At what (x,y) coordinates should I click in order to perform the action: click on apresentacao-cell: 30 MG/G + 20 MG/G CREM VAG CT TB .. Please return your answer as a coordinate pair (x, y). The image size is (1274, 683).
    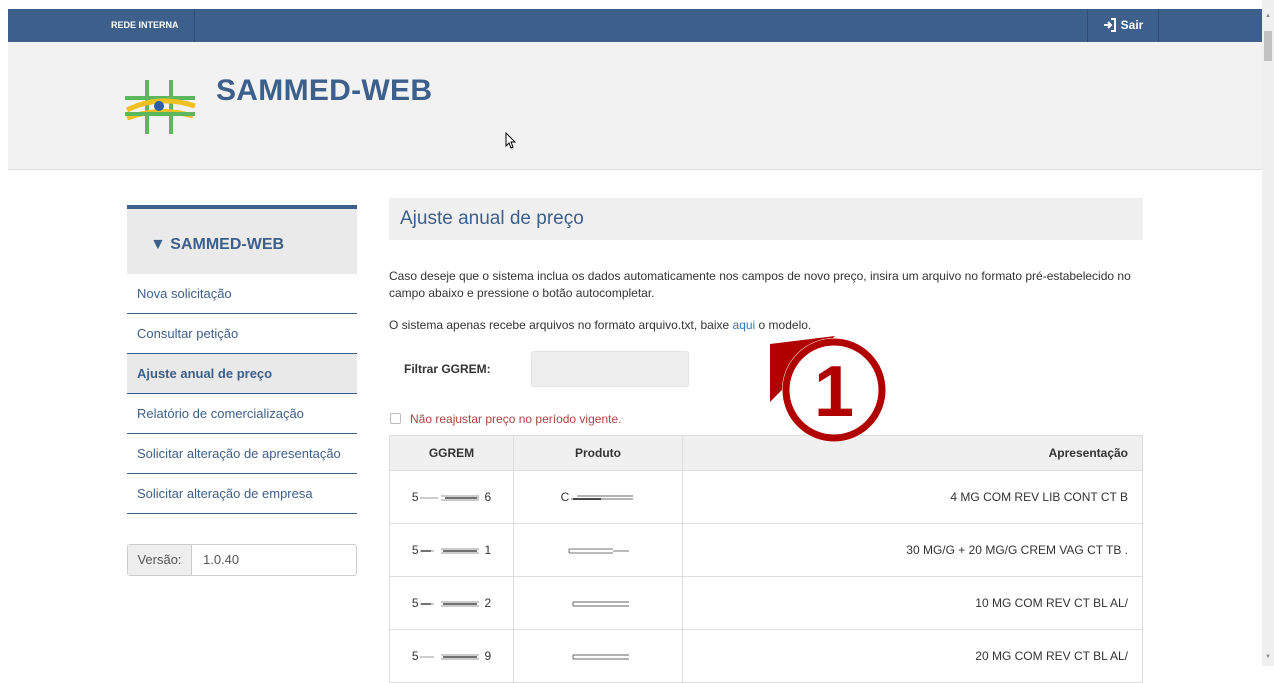
    Looking at the image, I should click on (912, 550).